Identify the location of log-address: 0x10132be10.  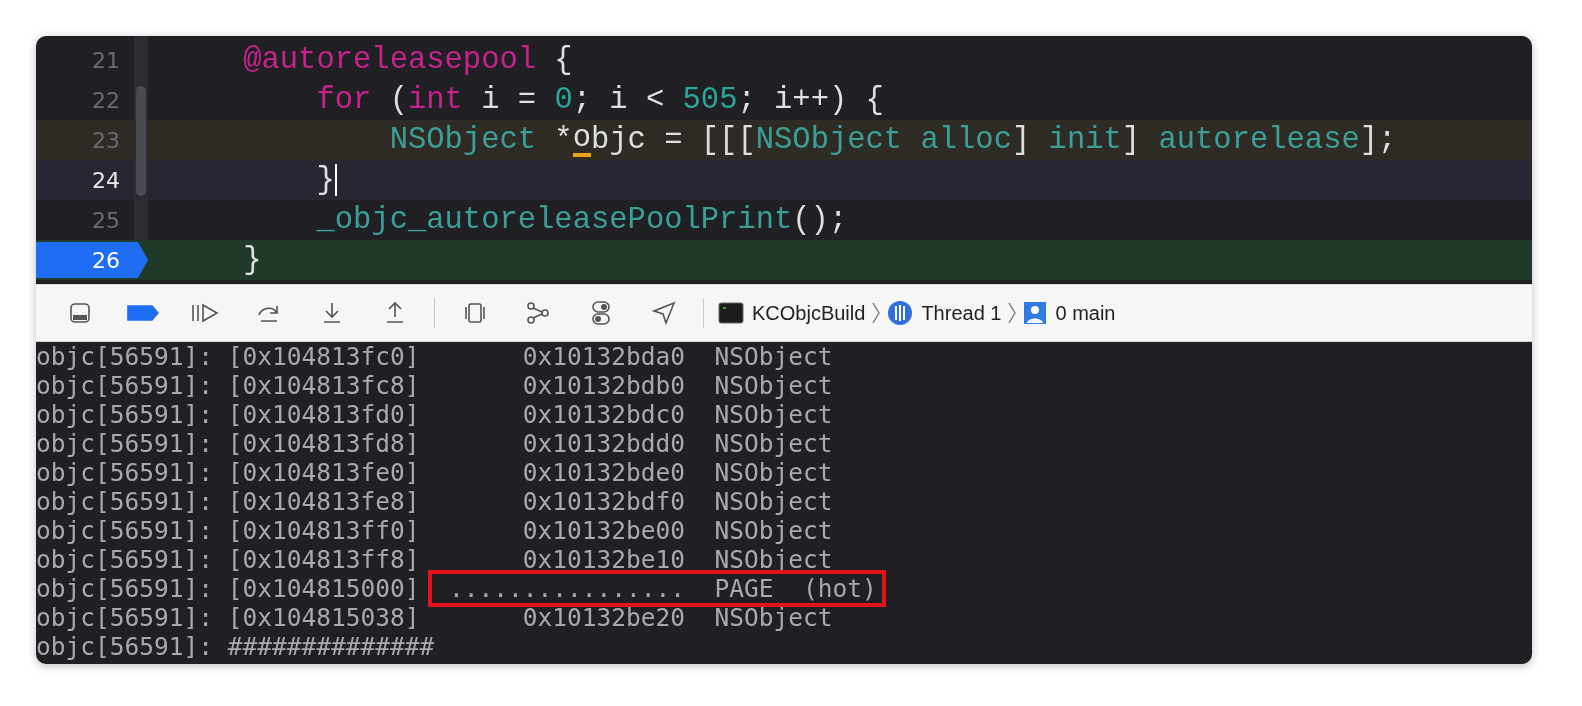
(603, 559).